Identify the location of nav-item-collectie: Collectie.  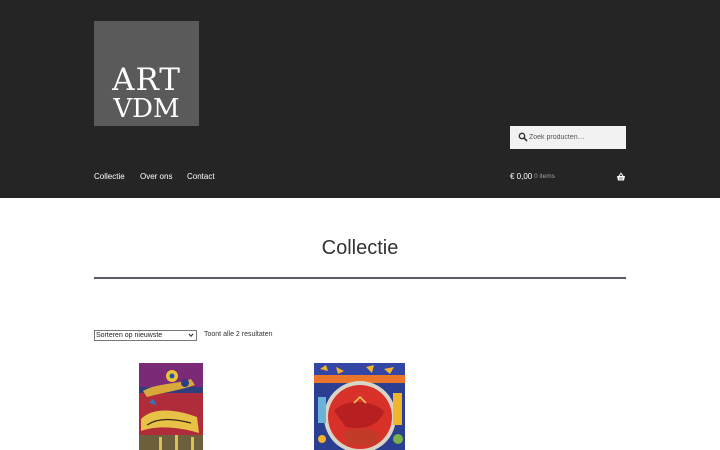
(109, 176).